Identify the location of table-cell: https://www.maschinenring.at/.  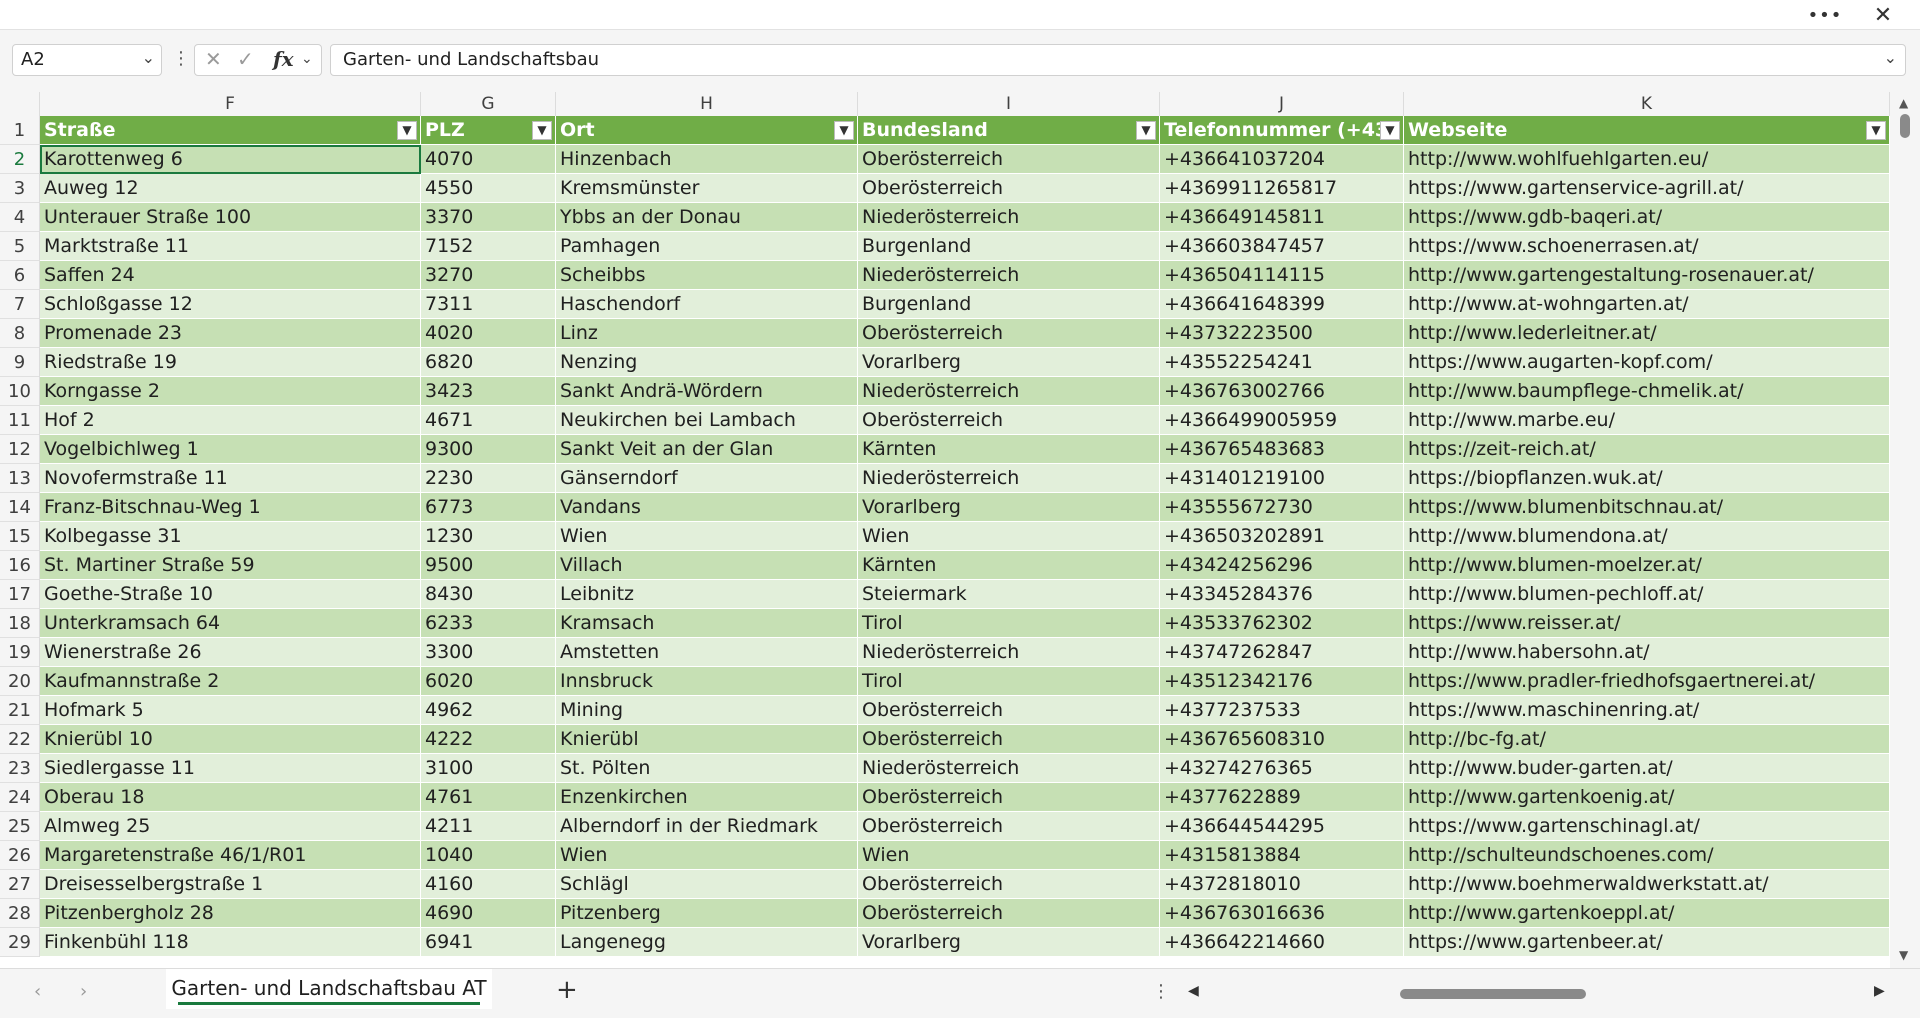
(1647, 710).